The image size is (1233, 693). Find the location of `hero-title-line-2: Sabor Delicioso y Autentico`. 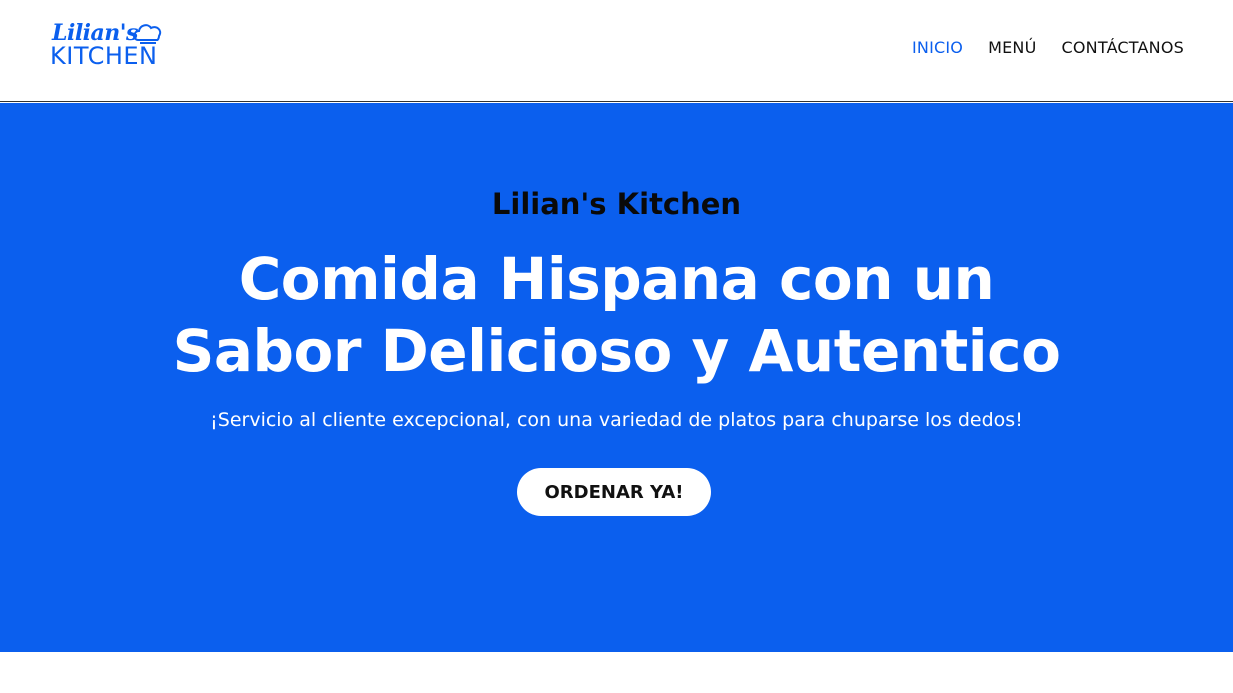

hero-title-line-2: Sabor Delicioso y Autentico is located at coordinates (616, 351).